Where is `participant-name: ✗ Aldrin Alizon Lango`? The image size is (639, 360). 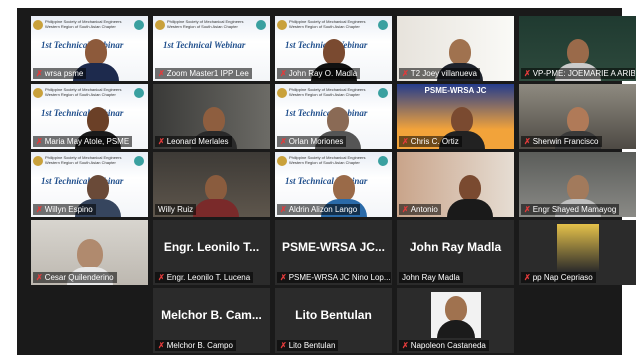 participant-name: ✗ Aldrin Alizon Lango is located at coordinates (319, 209).